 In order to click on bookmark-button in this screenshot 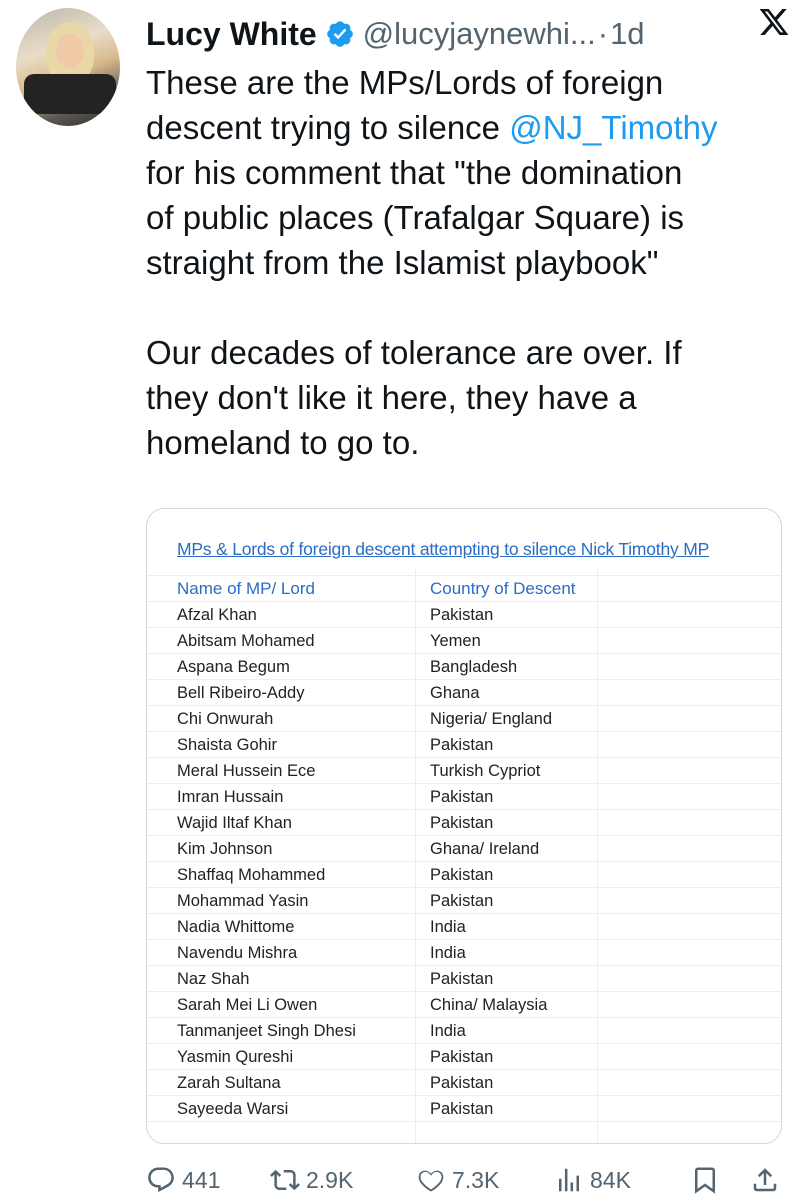, I will do `click(708, 1180)`.